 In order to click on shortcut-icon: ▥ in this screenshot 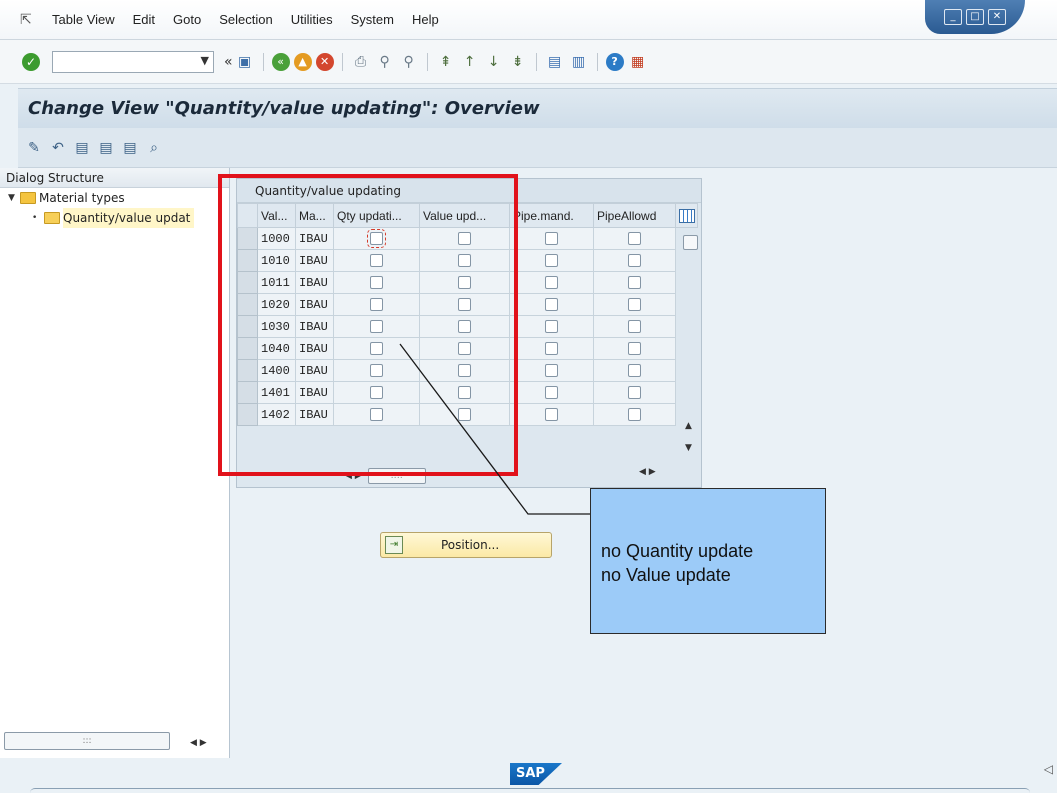, I will do `click(579, 62)`.